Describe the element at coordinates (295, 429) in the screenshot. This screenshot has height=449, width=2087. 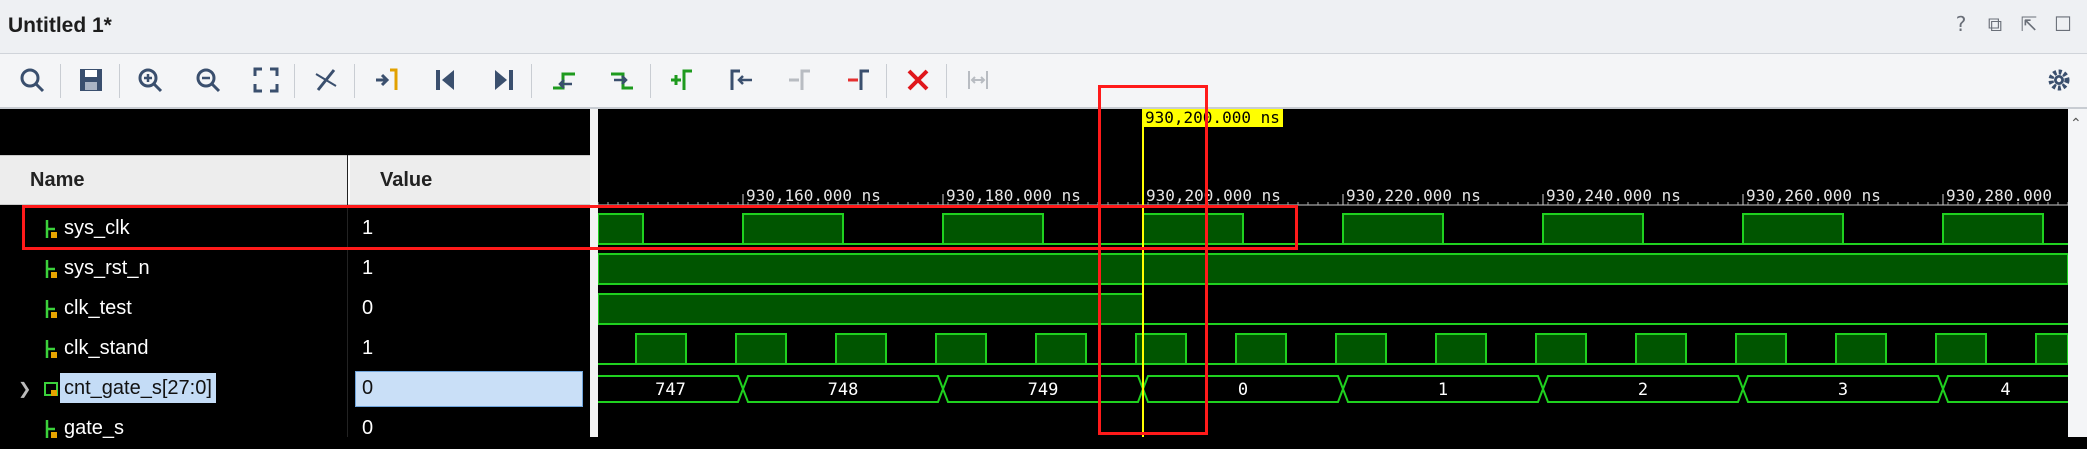
I see `signal-row-gate-s: gate_s 0` at that location.